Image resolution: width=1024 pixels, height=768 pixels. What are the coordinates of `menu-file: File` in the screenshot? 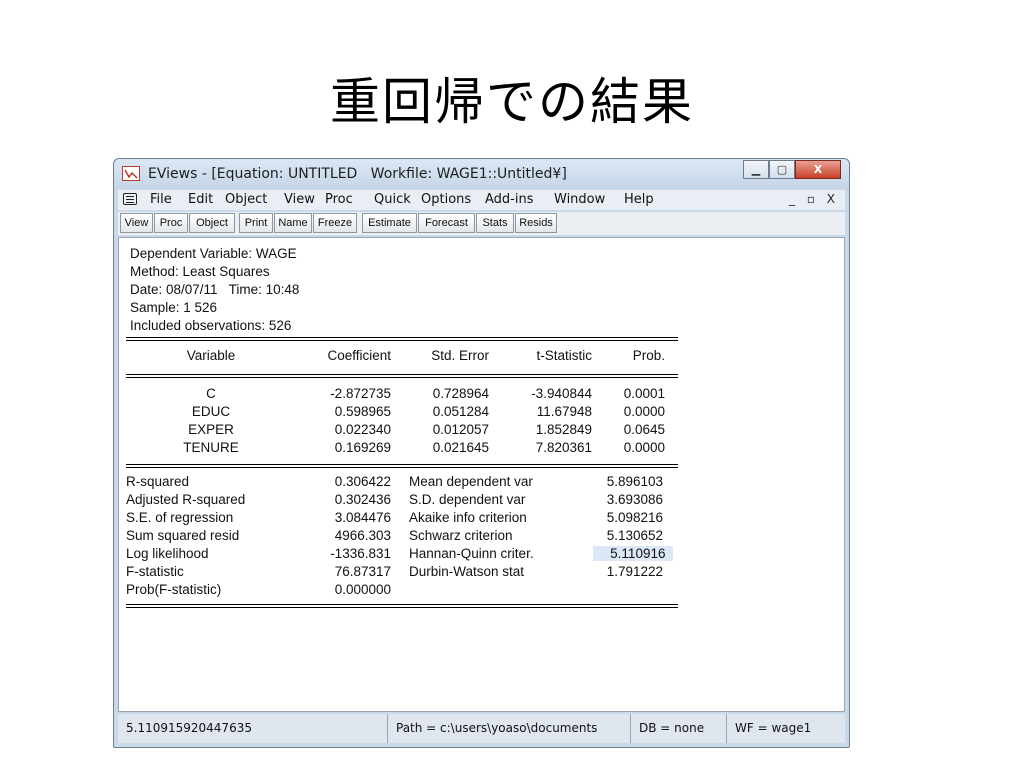 It's located at (161, 199).